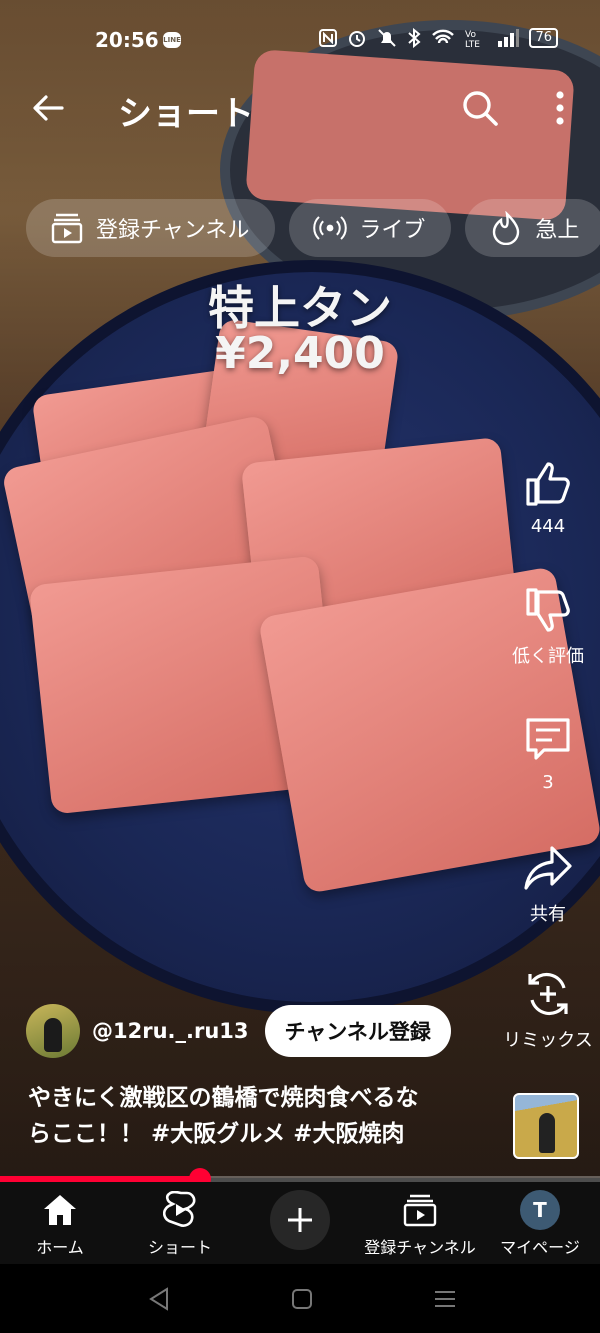  What do you see at coordinates (509, 38) in the screenshot?
I see `signal-icon` at bounding box center [509, 38].